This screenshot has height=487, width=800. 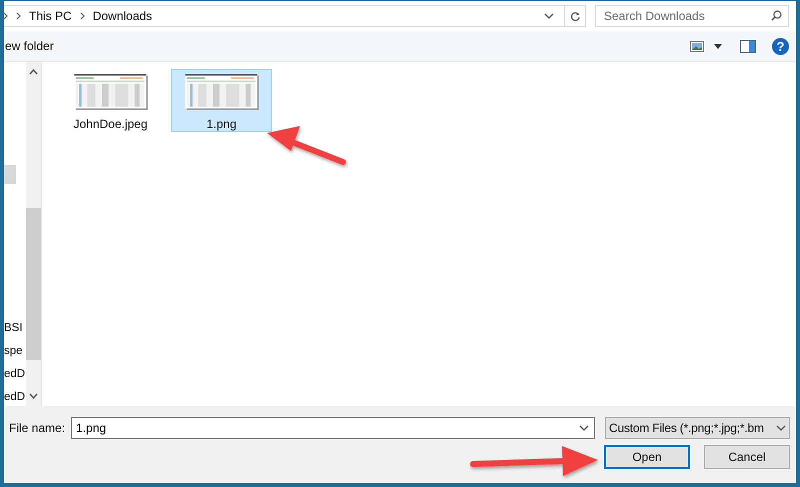 What do you see at coordinates (221, 124) in the screenshot?
I see `file-name: 1.png` at bounding box center [221, 124].